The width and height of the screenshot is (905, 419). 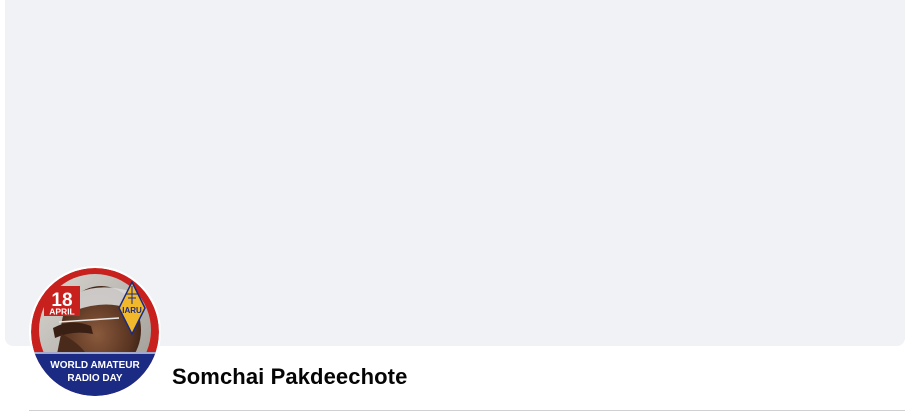 What do you see at coordinates (95, 378) in the screenshot?
I see `badge-line2-text: RADIO DAY` at bounding box center [95, 378].